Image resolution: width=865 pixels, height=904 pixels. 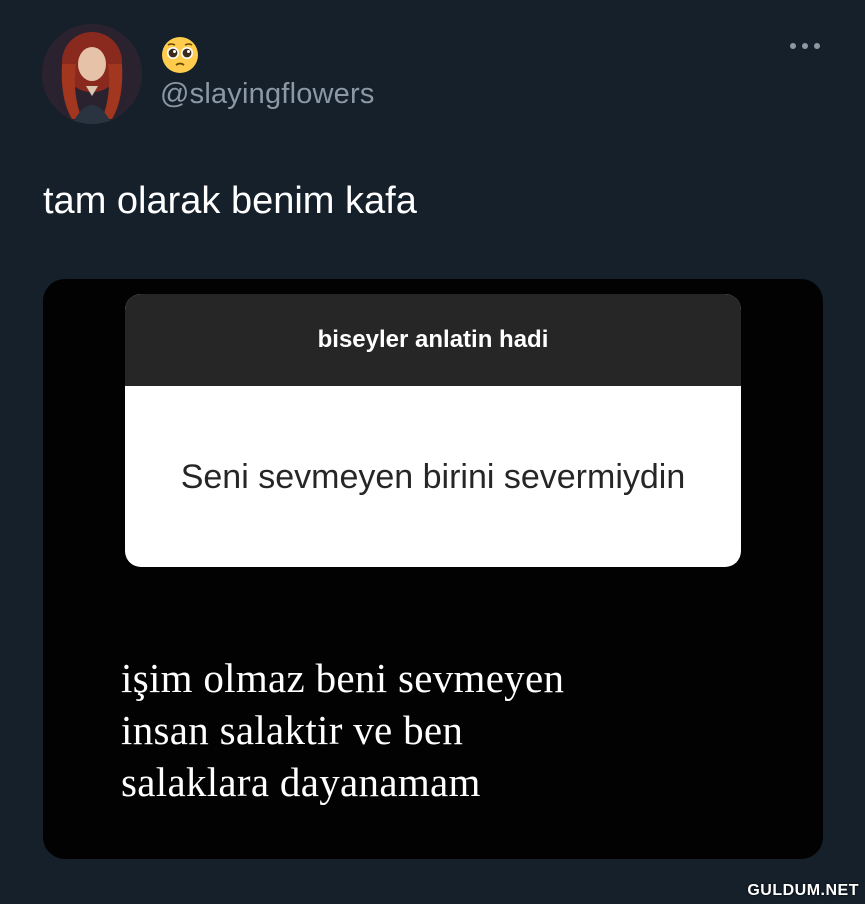 I want to click on avatar-image, so click(x=92, y=74).